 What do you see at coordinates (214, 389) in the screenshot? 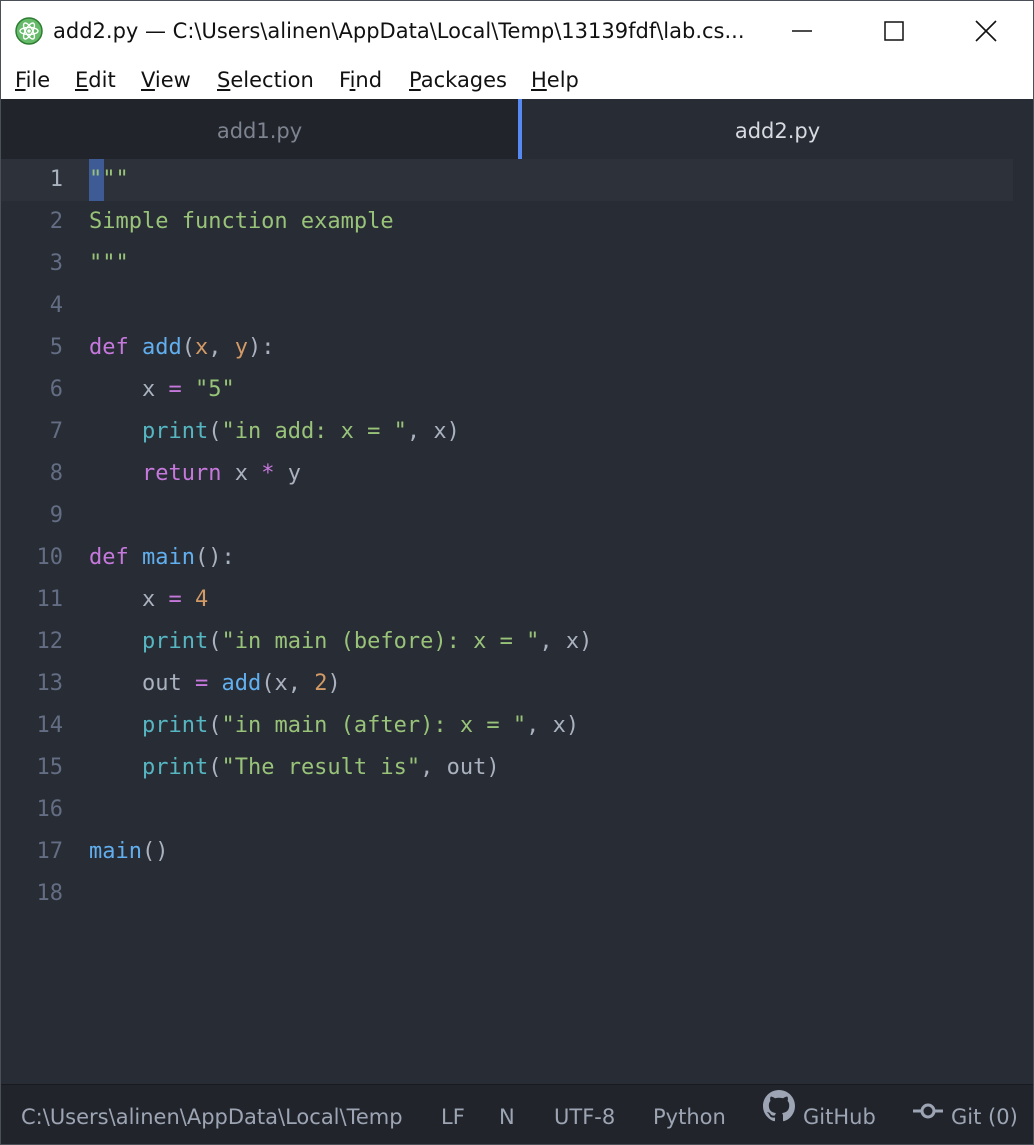
I see `code-token: "5"` at bounding box center [214, 389].